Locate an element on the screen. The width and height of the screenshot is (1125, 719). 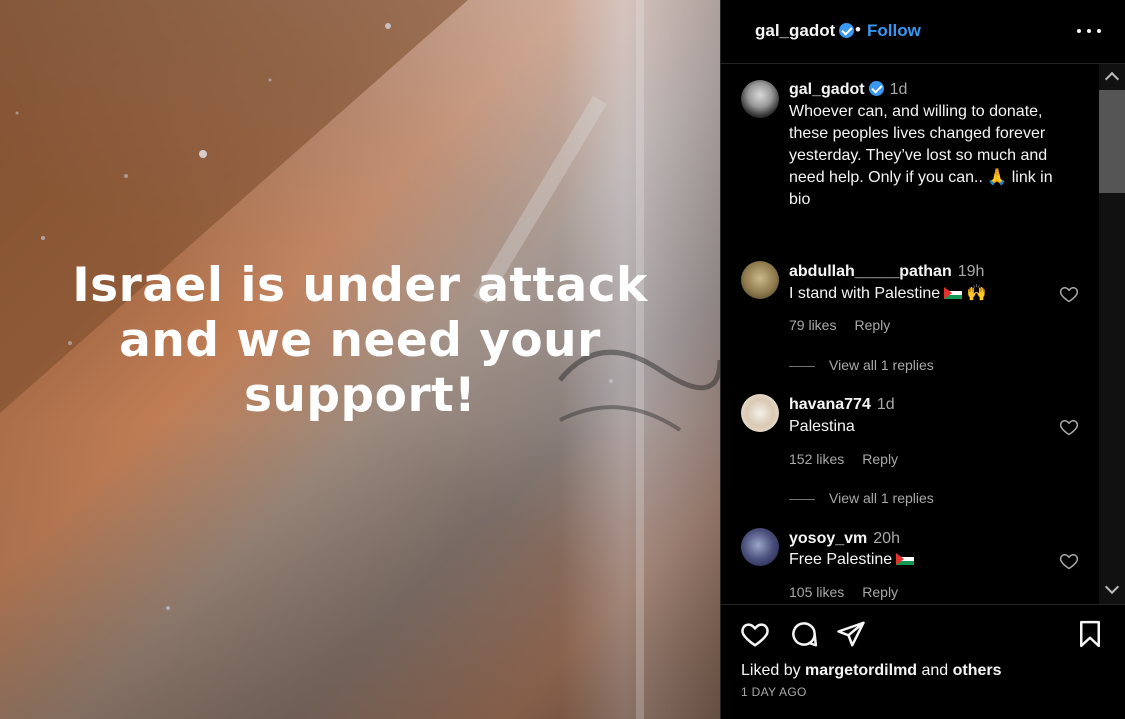
comment-text: I stand with Palestine 🙌 is located at coordinates (888, 294).